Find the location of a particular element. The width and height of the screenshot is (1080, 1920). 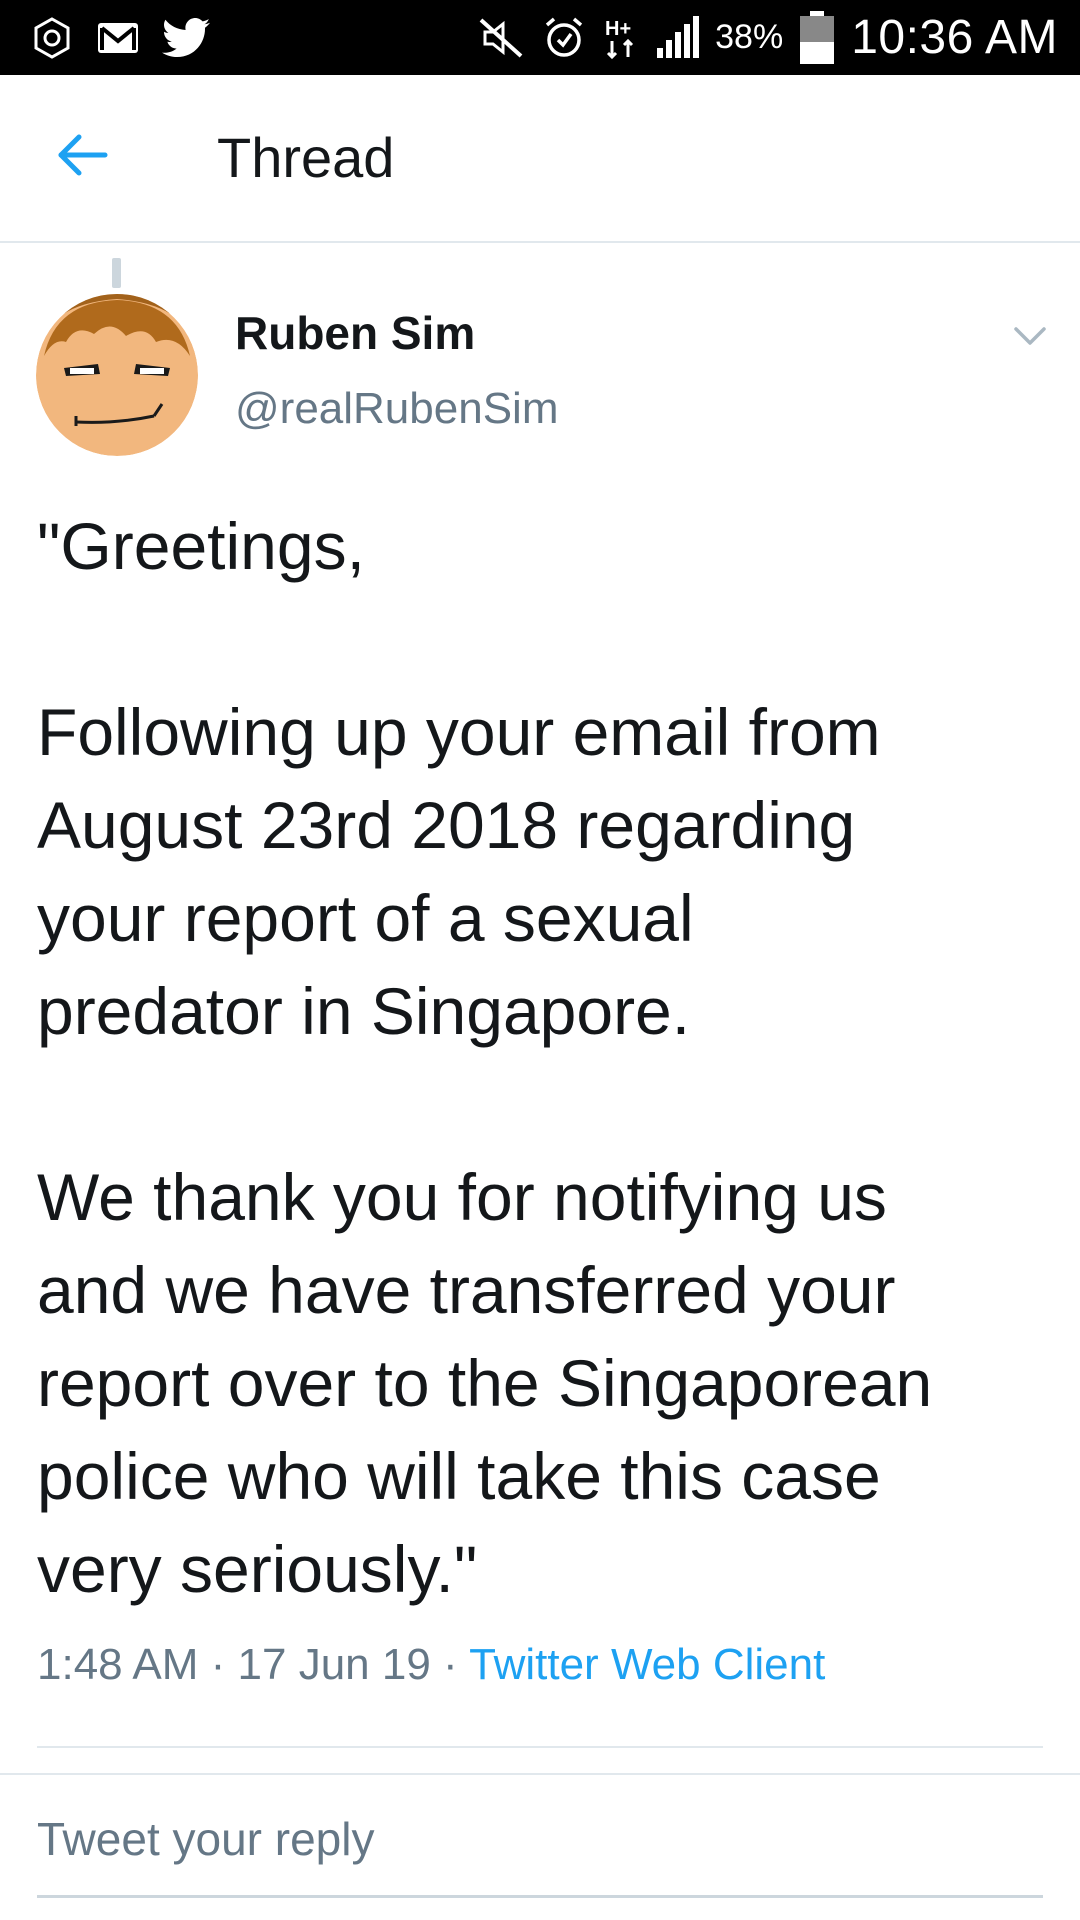

battery-icon is located at coordinates (817, 37).